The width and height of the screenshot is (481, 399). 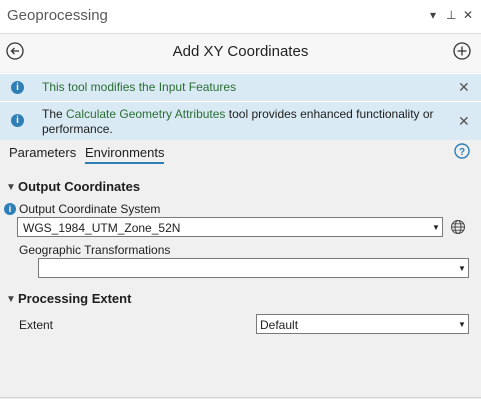 I want to click on extent-dropdown: Default ▼, so click(x=362, y=324).